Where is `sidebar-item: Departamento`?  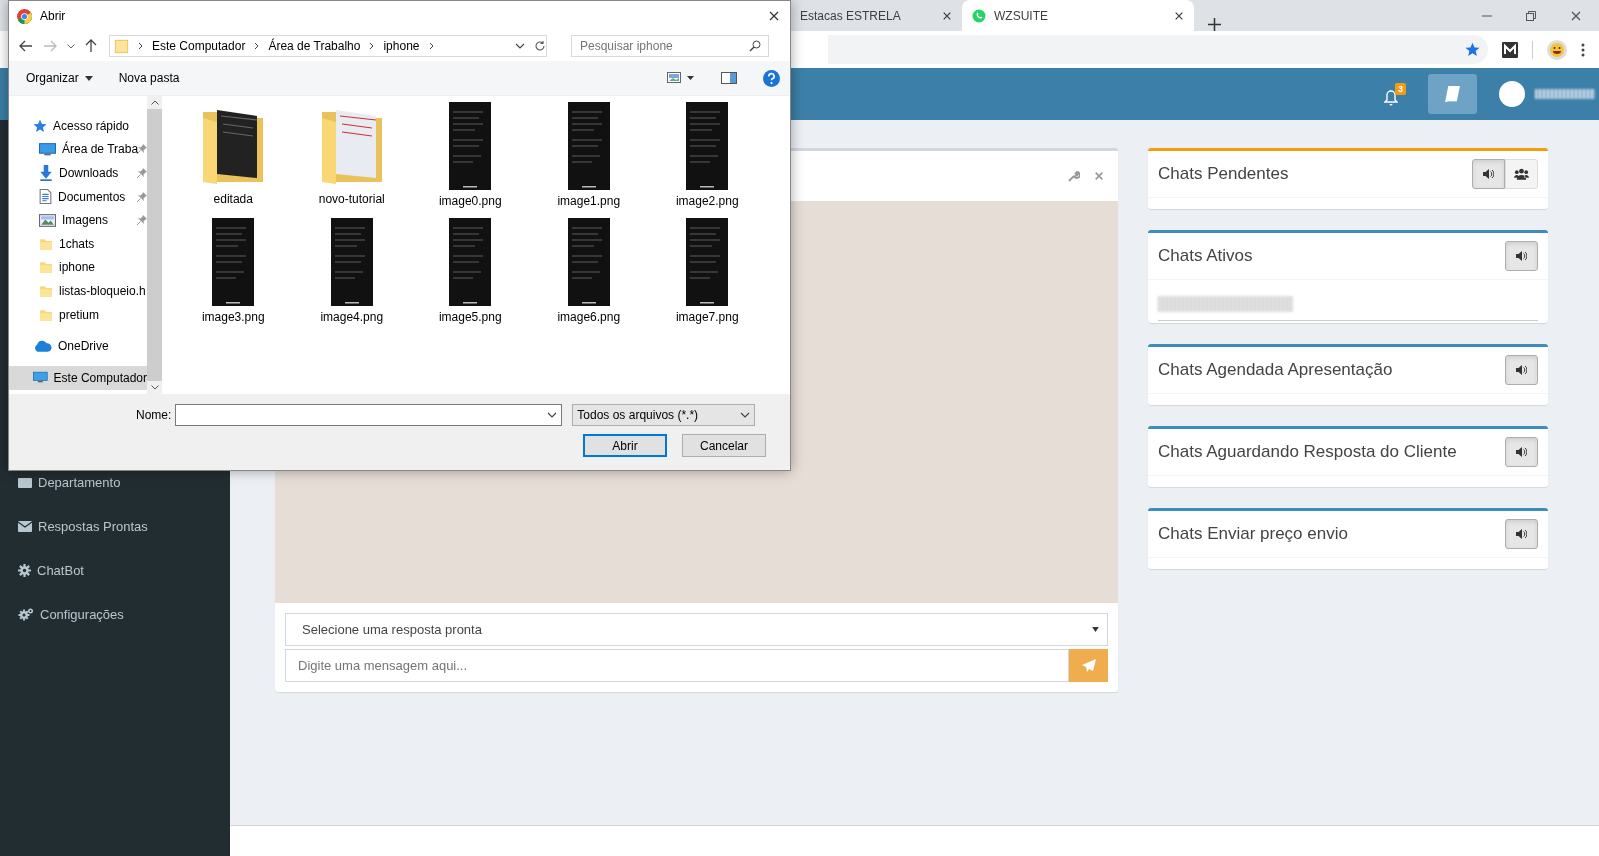
sidebar-item: Departamento is located at coordinates (115, 482).